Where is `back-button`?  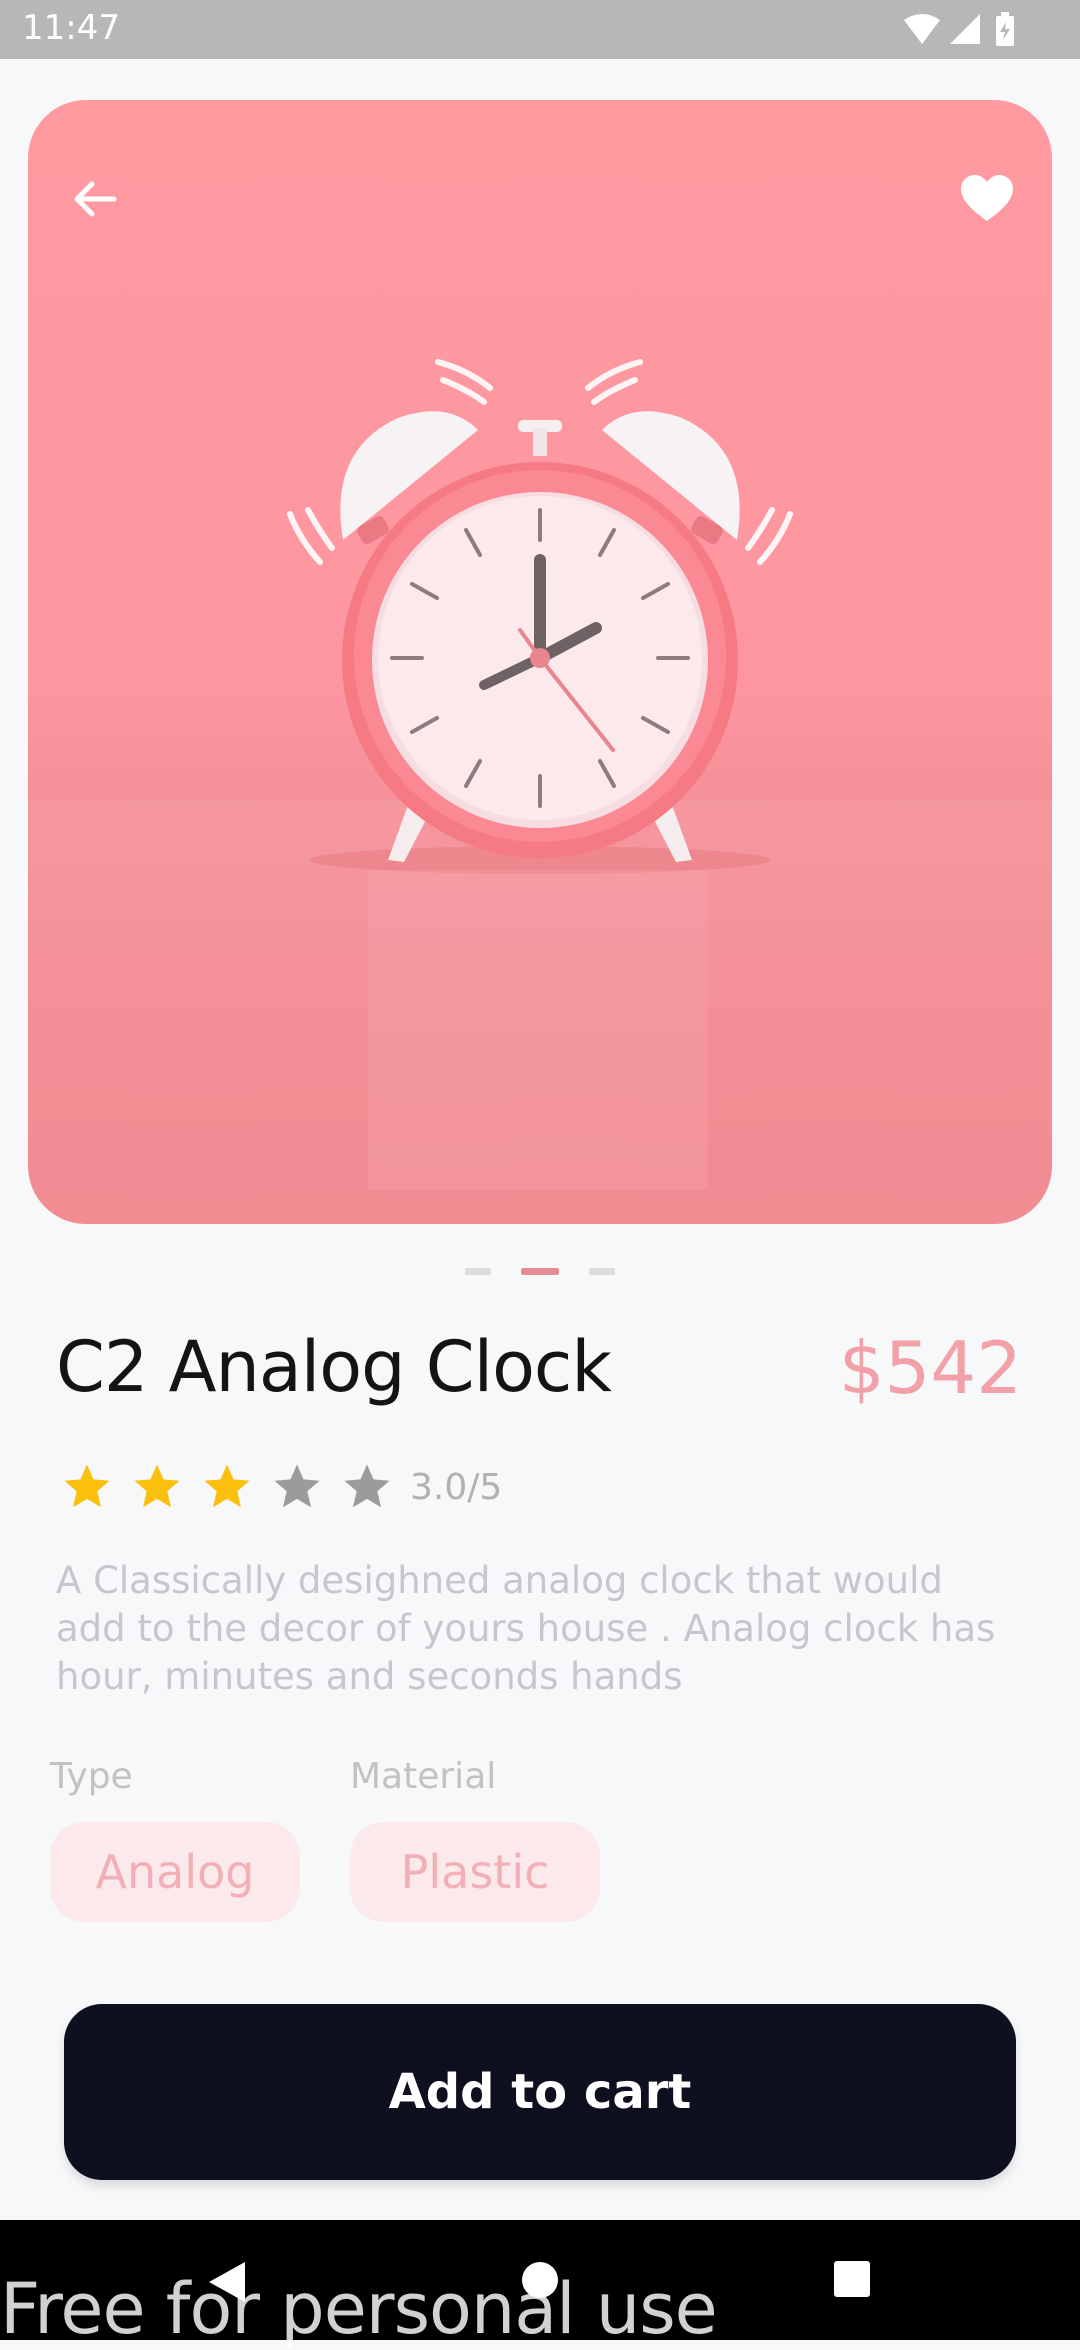
back-button is located at coordinates (95, 199).